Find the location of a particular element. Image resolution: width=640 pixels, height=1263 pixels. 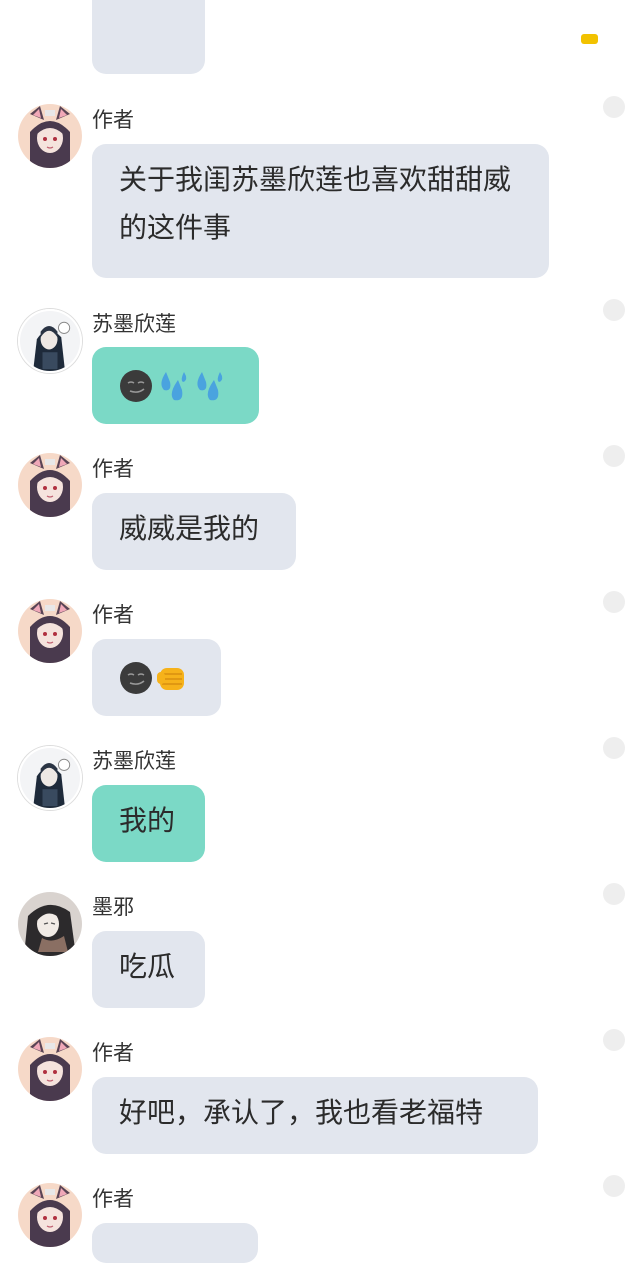

sender-name: 墨邪 is located at coordinates (113, 907).